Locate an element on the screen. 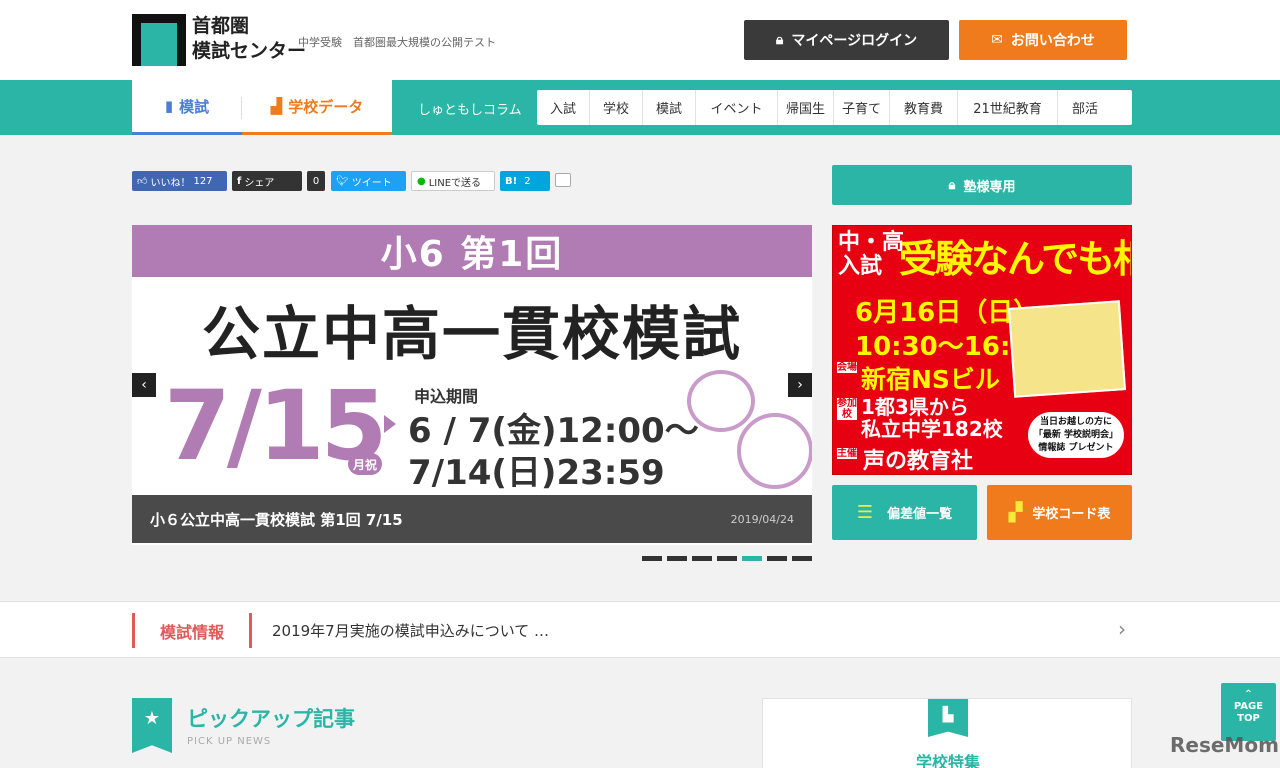 Image resolution: width=1280 pixels, height=768 pixels. facebook-like-button: 👍︎ いいね！ 127 is located at coordinates (179, 181).